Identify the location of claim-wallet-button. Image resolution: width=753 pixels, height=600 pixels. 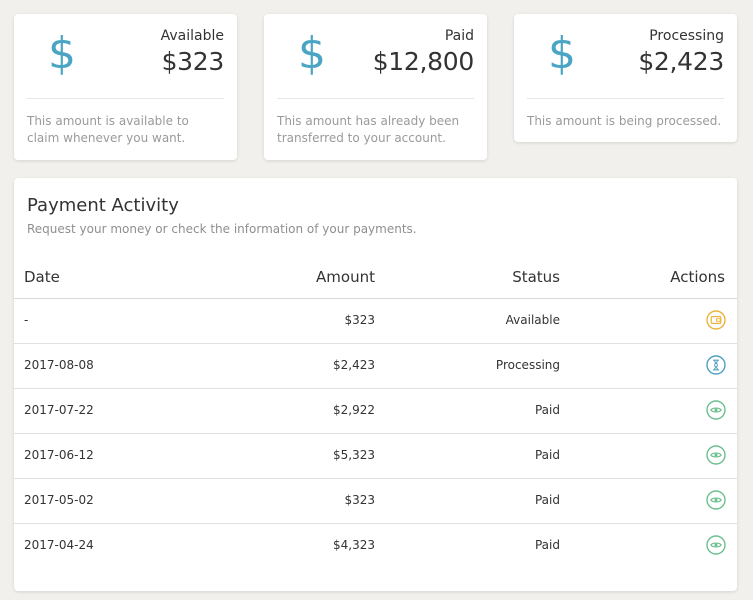
(716, 320).